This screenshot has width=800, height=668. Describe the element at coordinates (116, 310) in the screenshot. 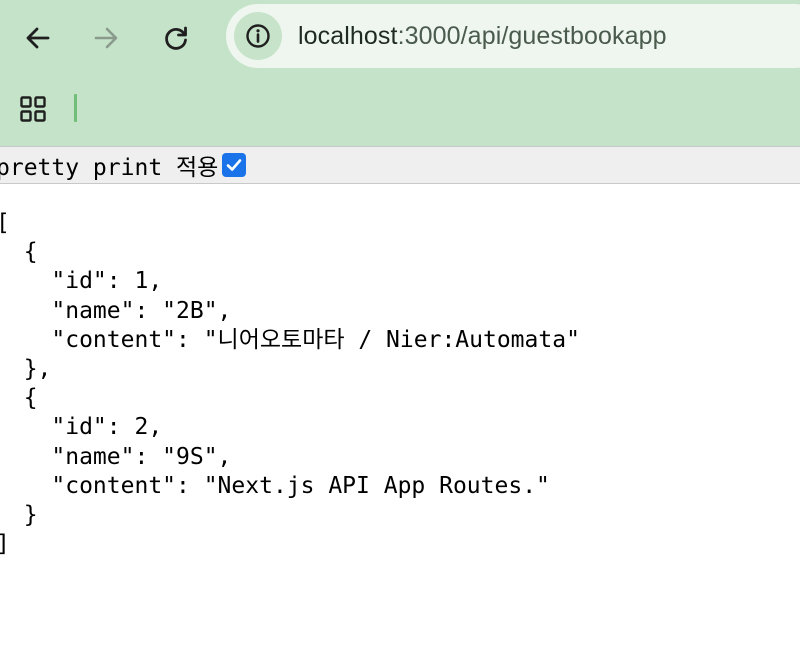

I see `json-line: "name": "2B",` at that location.